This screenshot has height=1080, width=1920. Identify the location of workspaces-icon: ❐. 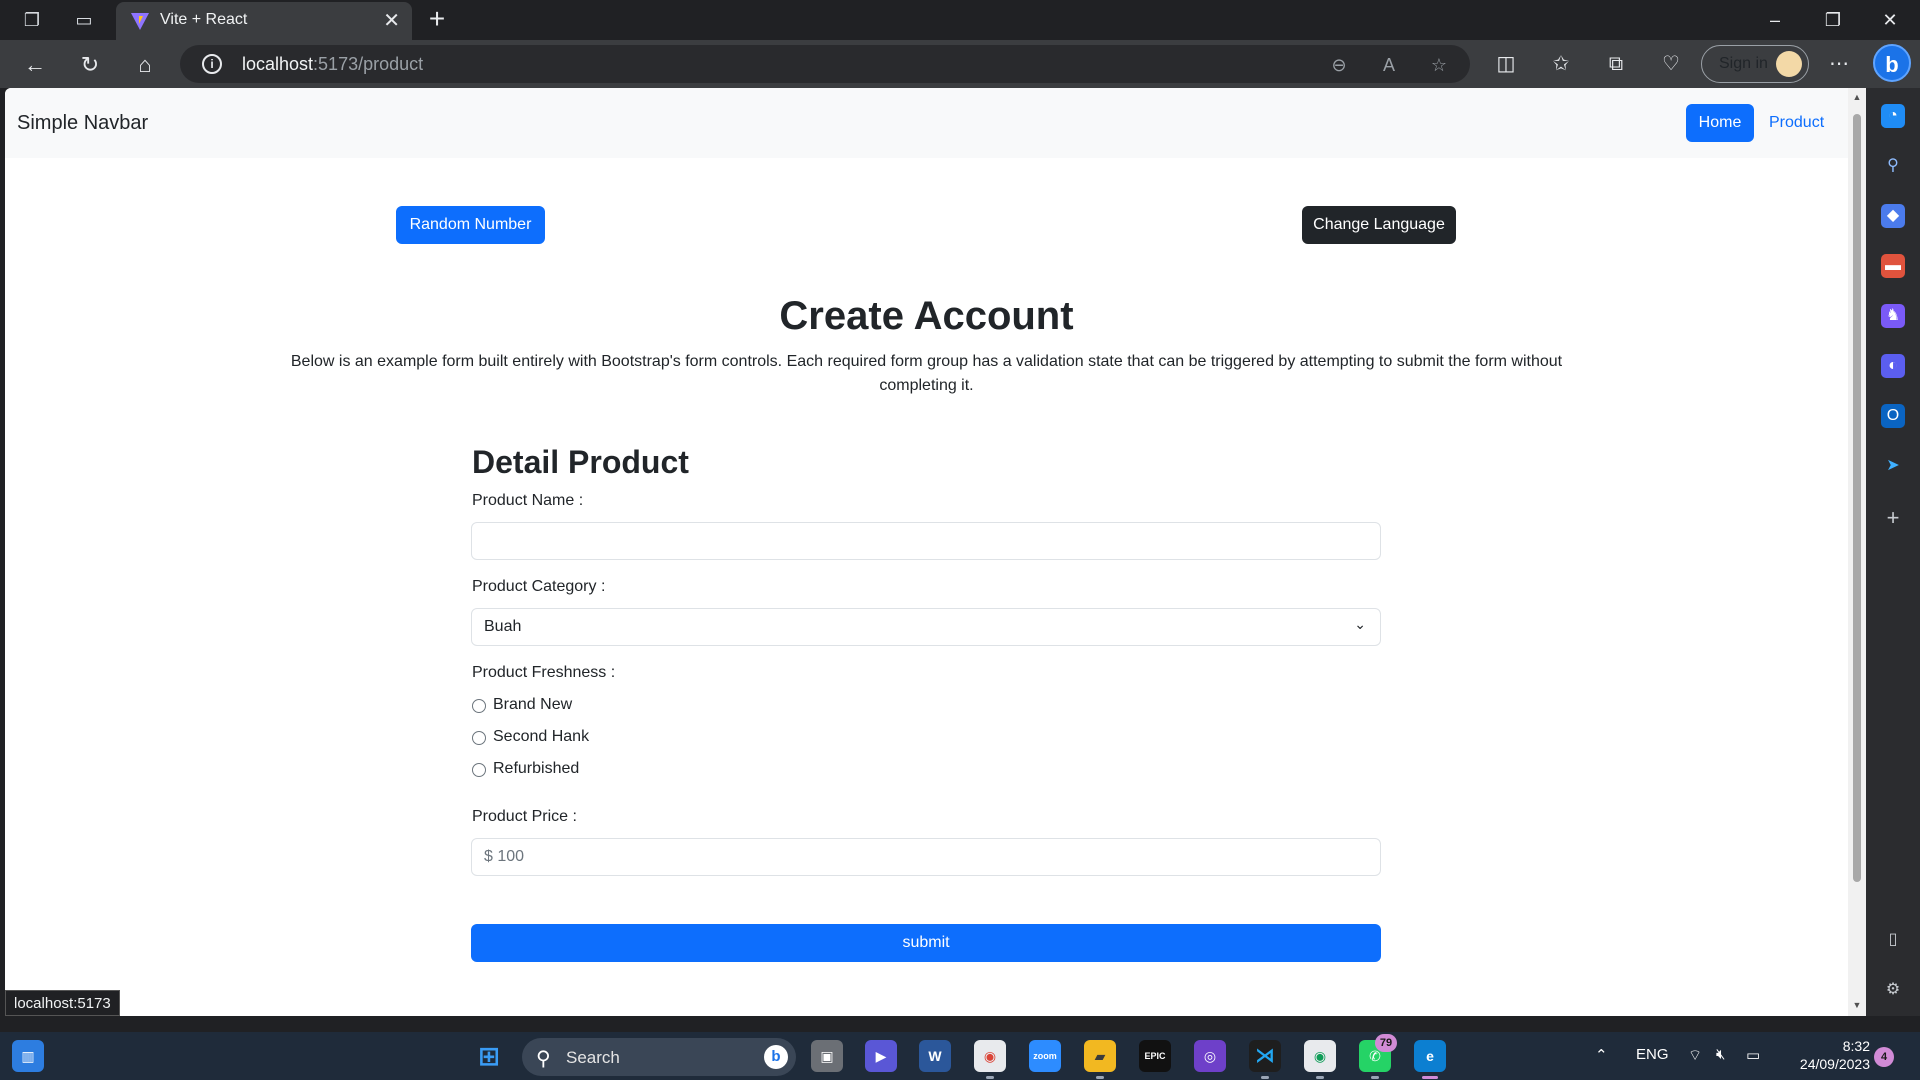
(32, 20).